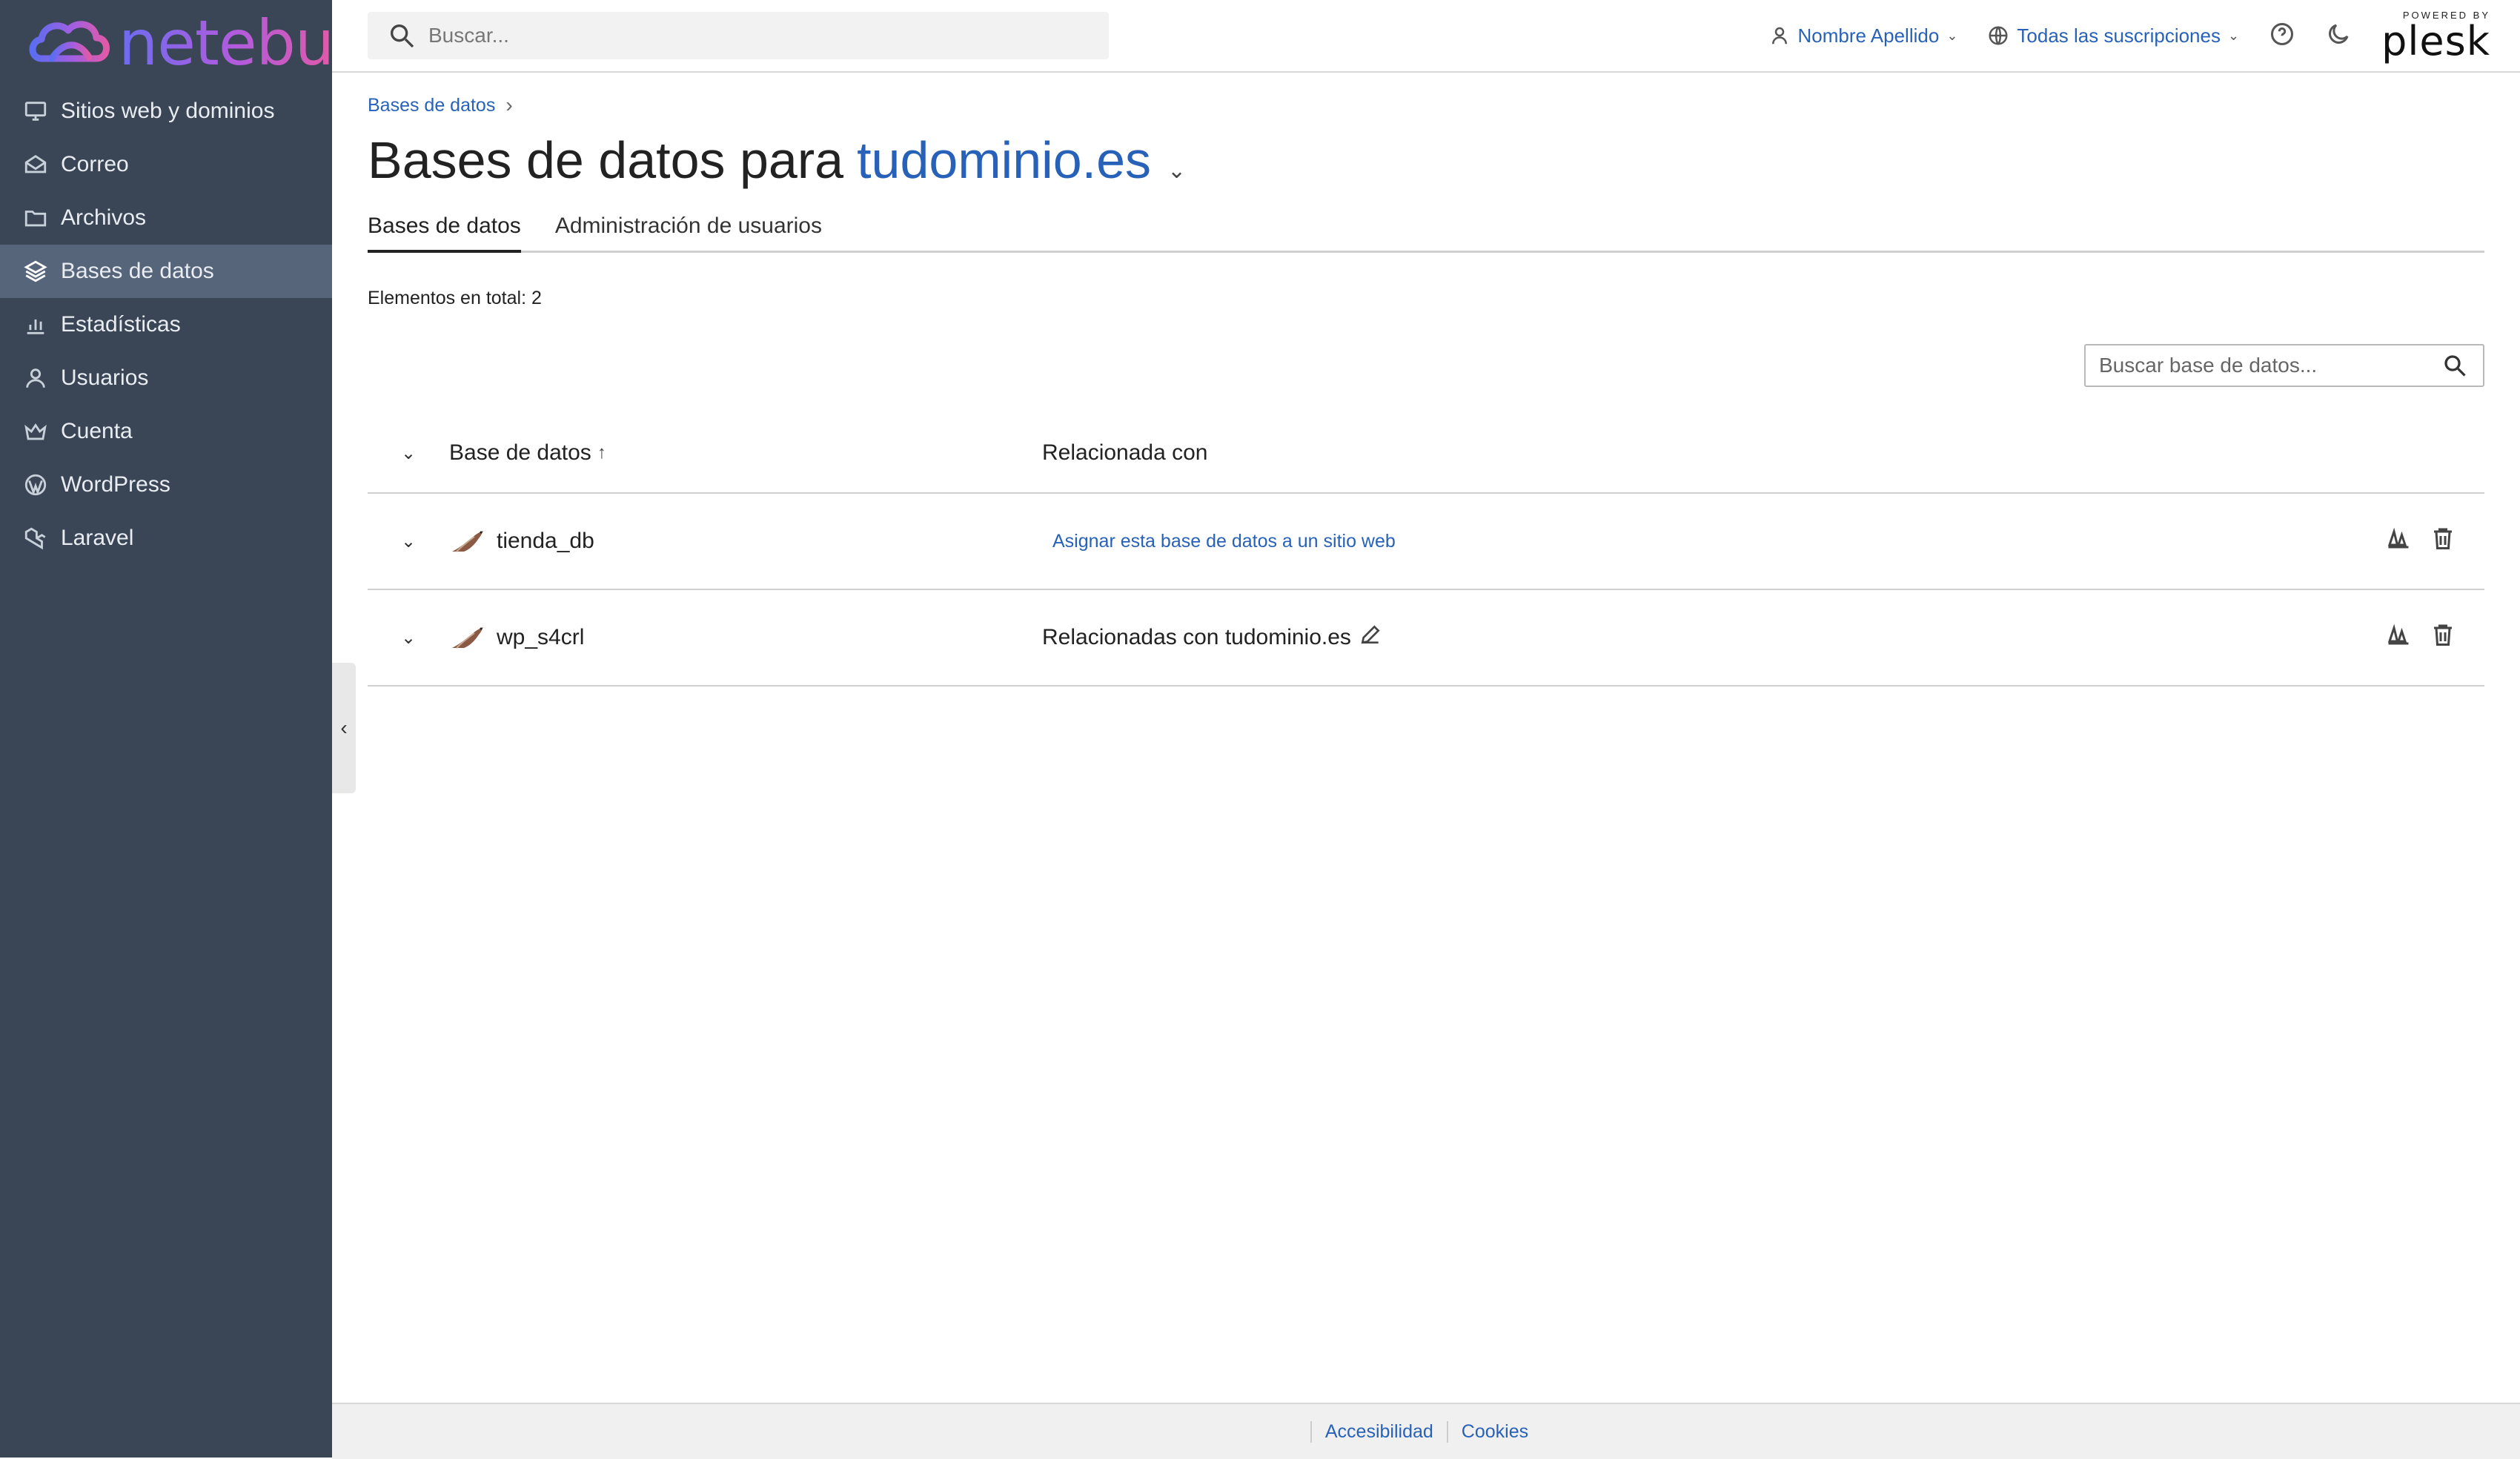  Describe the element at coordinates (35, 271) in the screenshot. I see `database-layers-icon` at that location.